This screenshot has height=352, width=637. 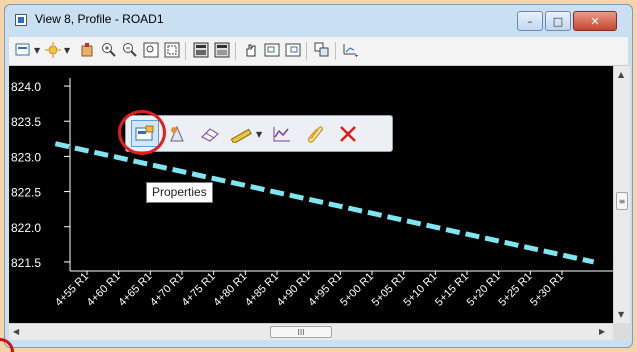 What do you see at coordinates (179, 192) in the screenshot?
I see `properties-tooltip: Properties` at bounding box center [179, 192].